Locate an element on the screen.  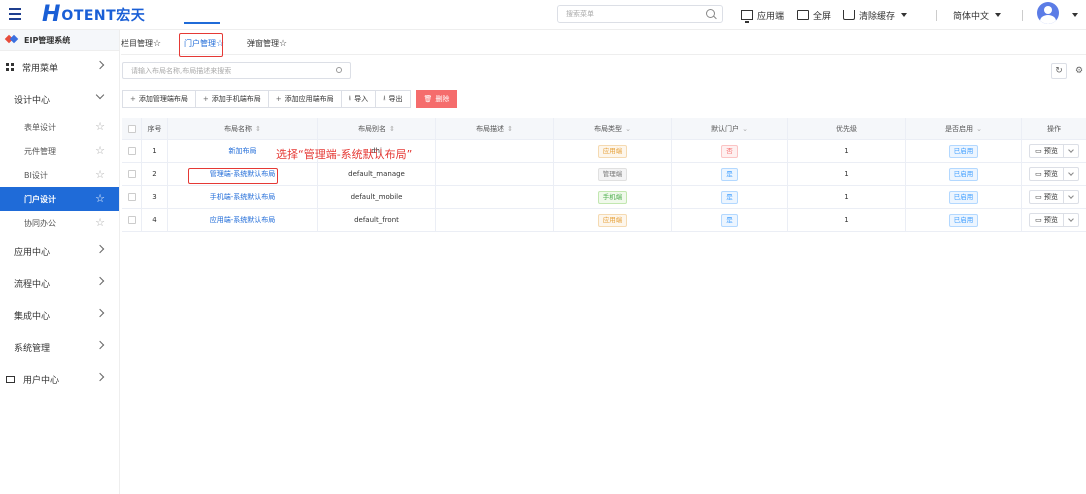
sidebar-item-app-center: 应用中心 is located at coordinates (59, 251).